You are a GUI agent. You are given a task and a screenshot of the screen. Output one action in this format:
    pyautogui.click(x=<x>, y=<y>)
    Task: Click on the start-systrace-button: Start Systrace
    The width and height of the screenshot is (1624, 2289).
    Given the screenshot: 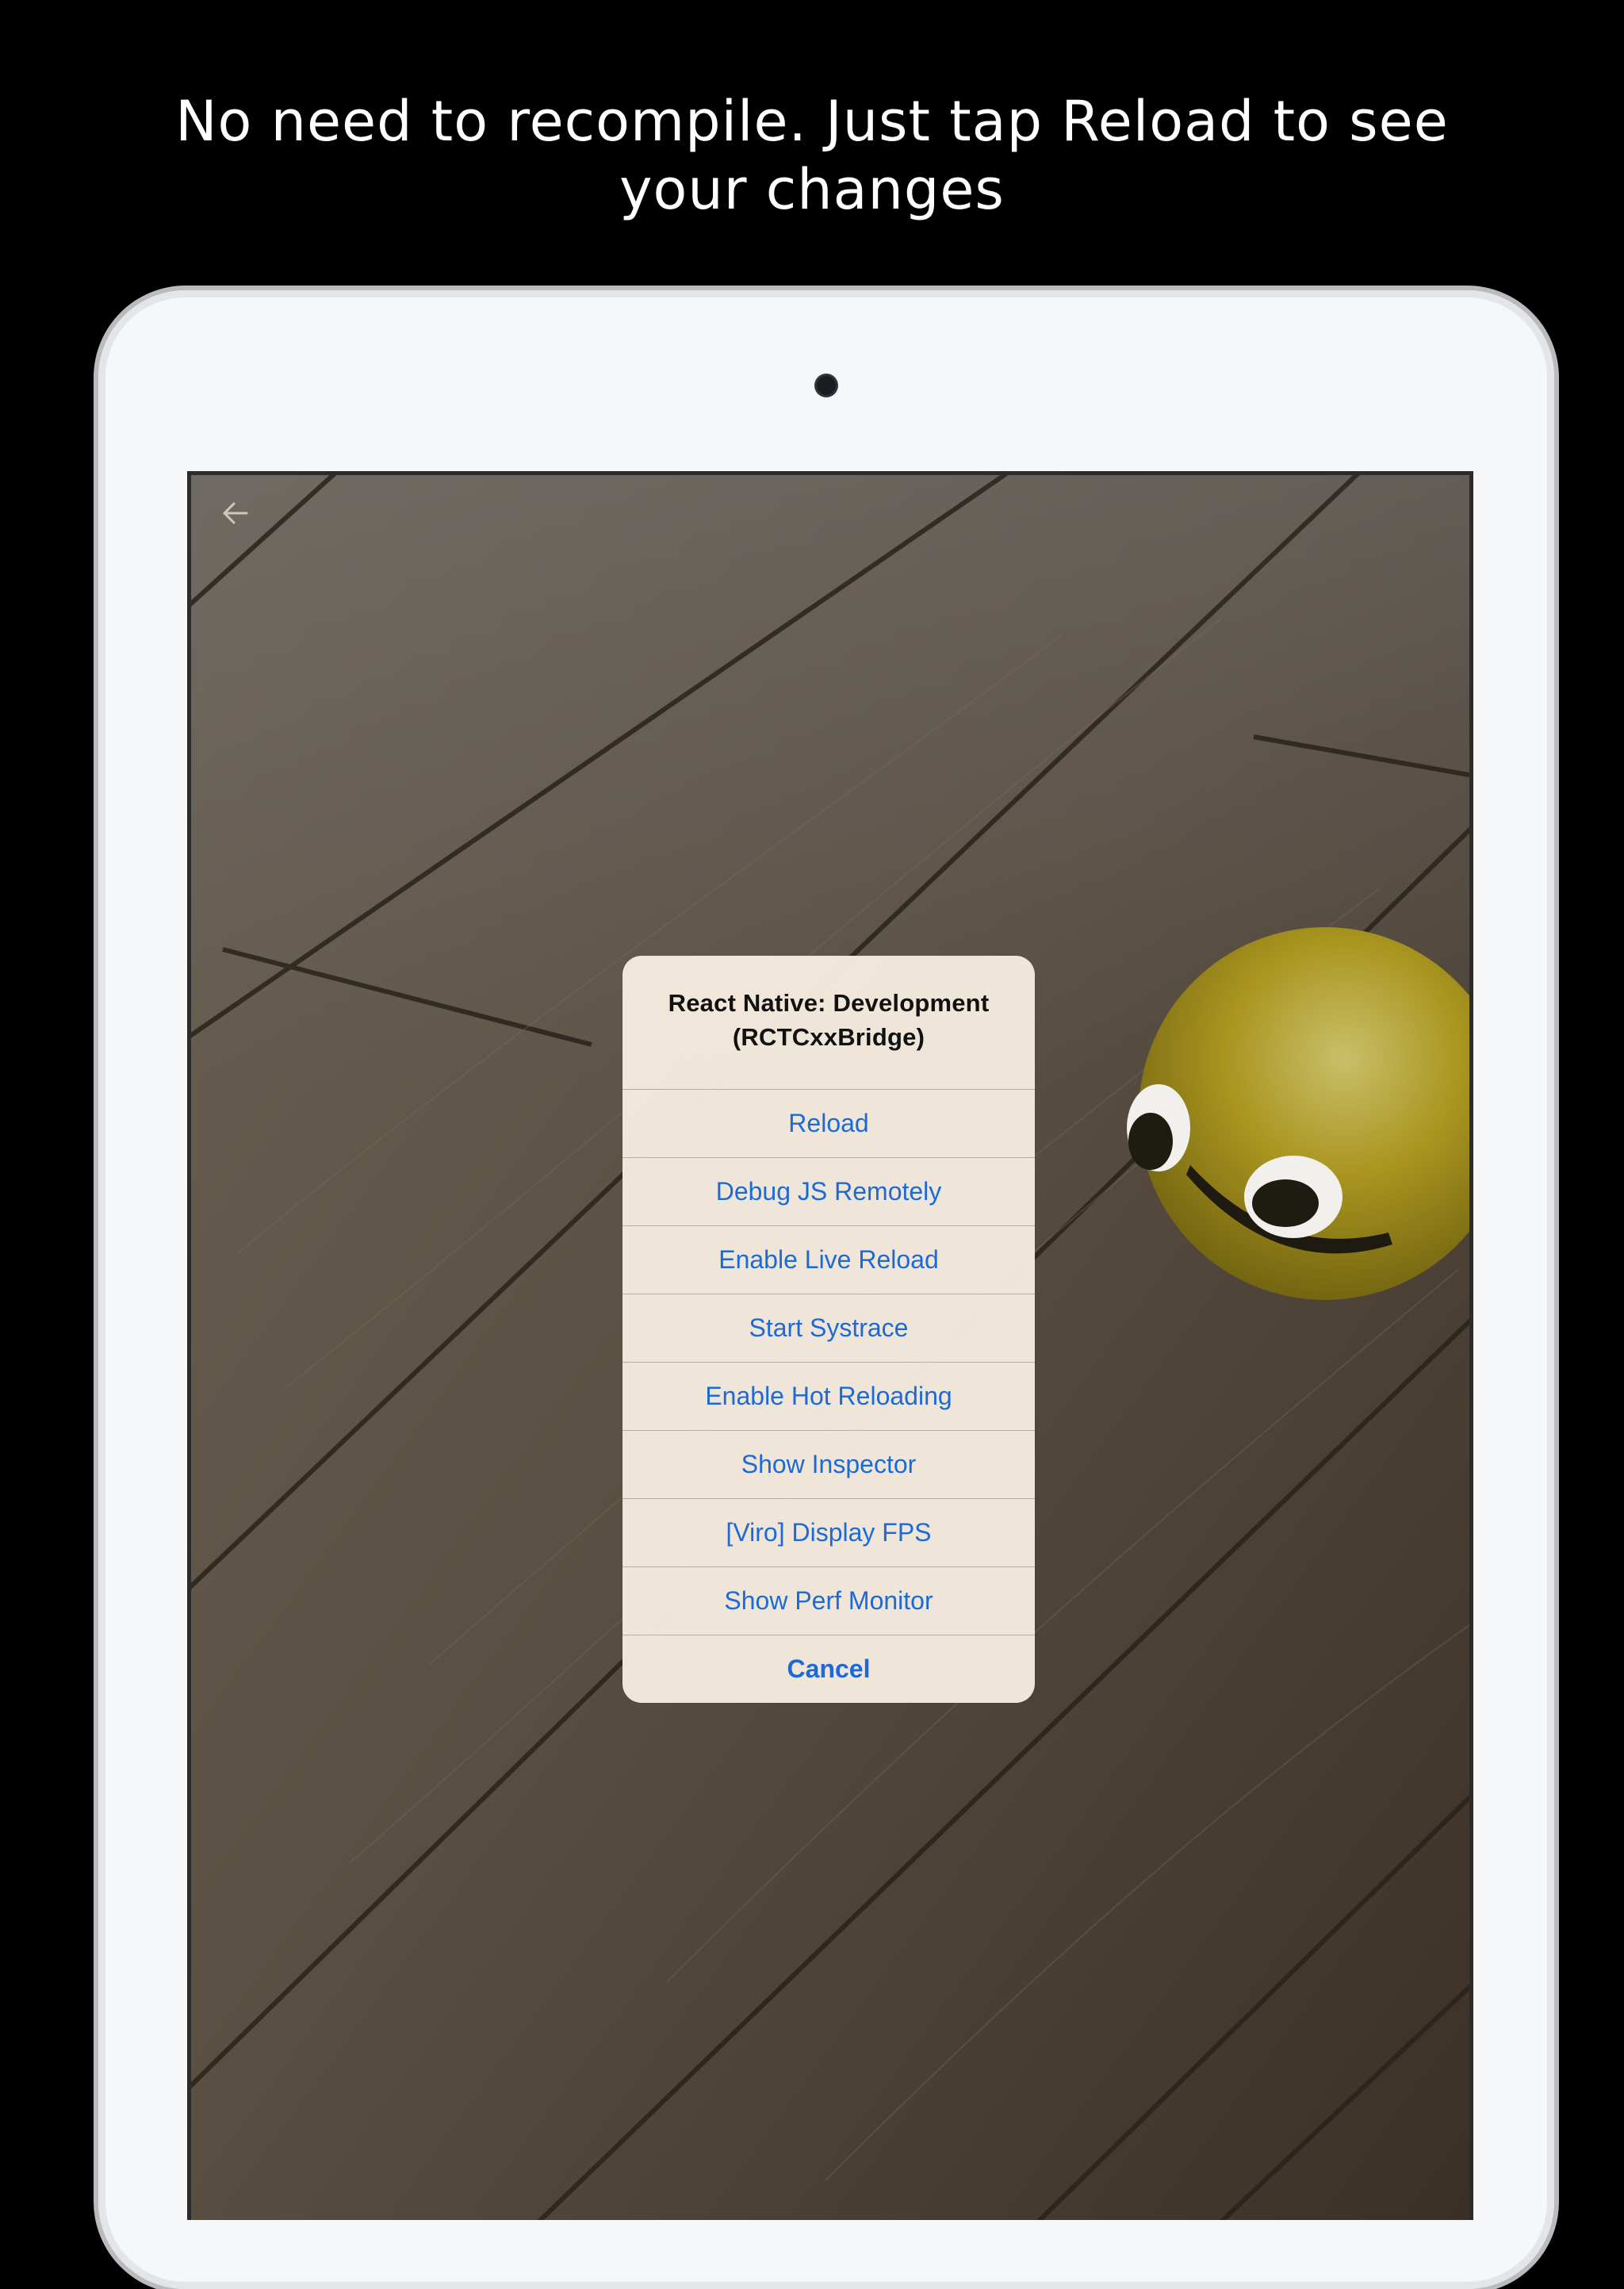 What is the action you would take?
    pyautogui.click(x=828, y=1328)
    